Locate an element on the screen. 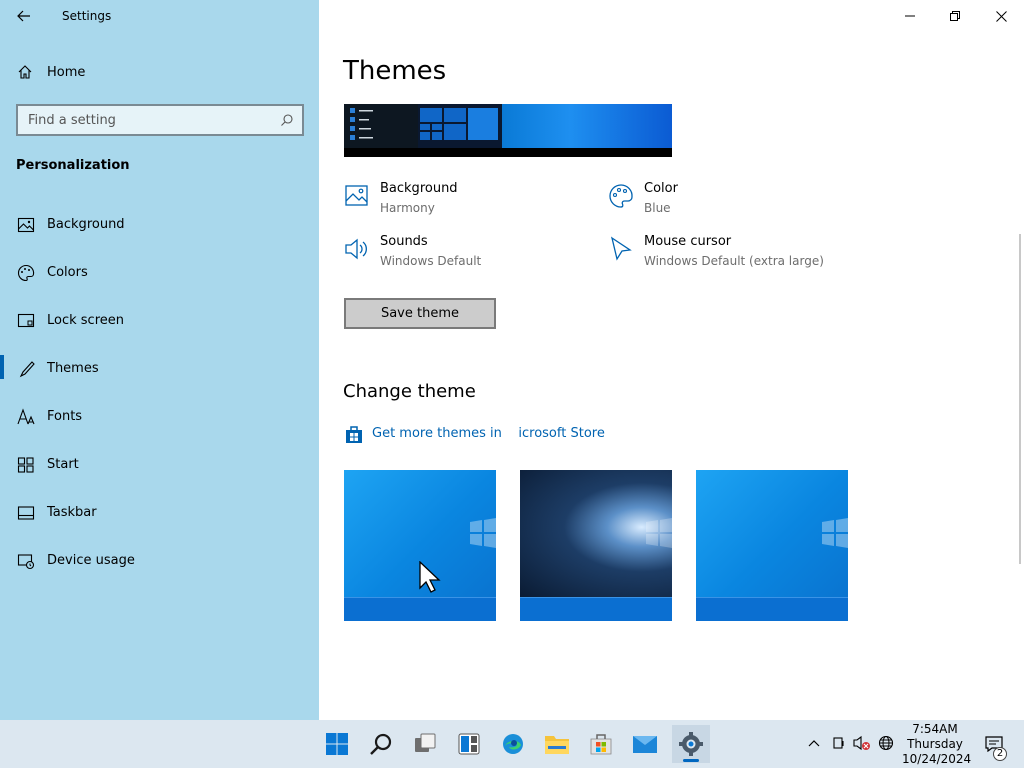 The height and width of the screenshot is (768, 1024). settings-button is located at coordinates (691, 744).